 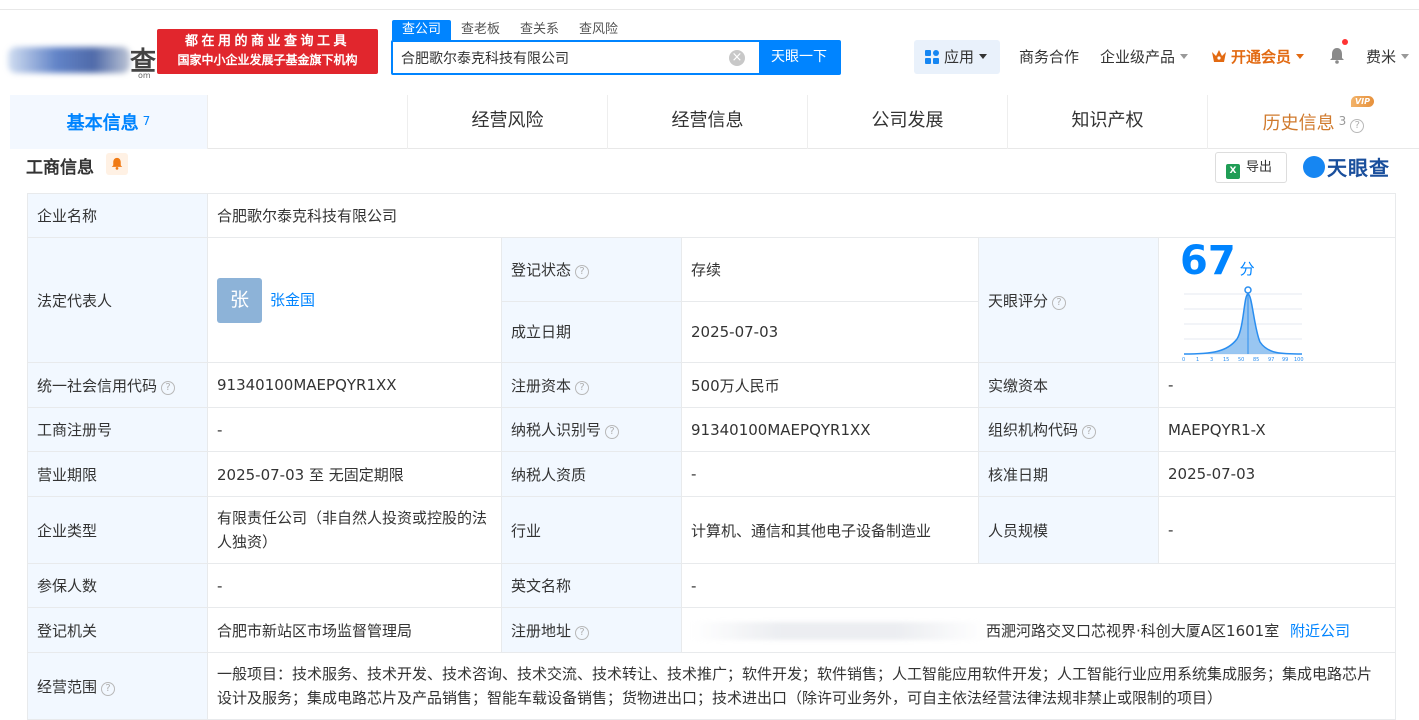 I want to click on user-menu: 费米, so click(x=1388, y=57).